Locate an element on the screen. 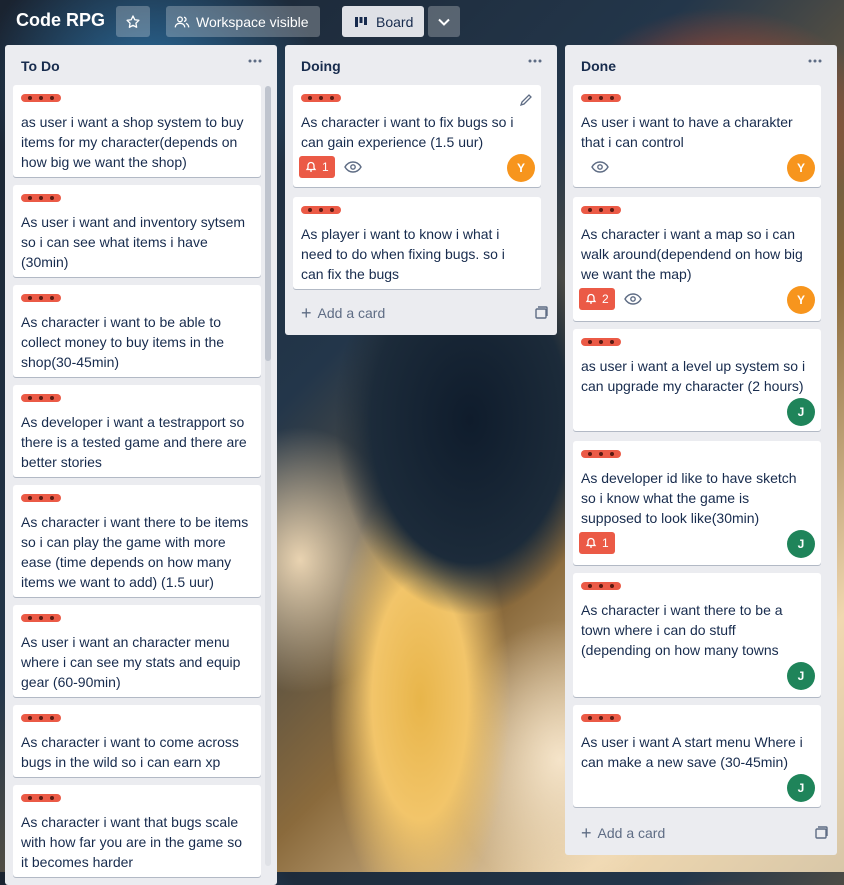 This screenshot has width=844, height=885. list-header: Done is located at coordinates (701, 64).